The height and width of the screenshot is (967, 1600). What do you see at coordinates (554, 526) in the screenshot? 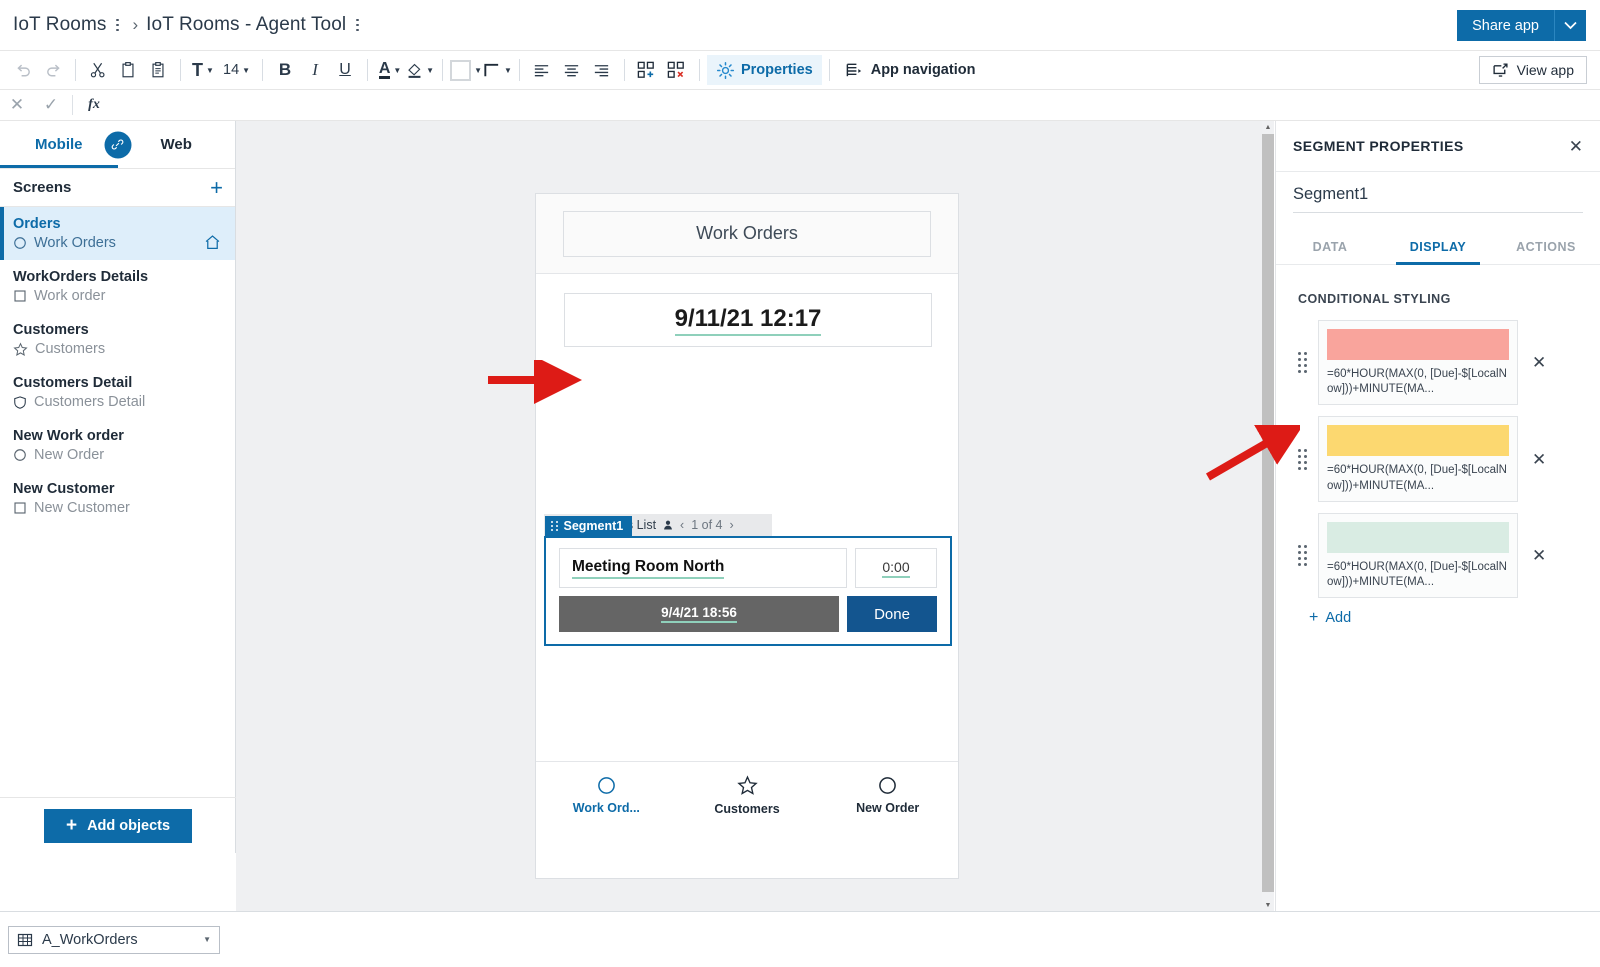
I see `segment-drag-handle` at bounding box center [554, 526].